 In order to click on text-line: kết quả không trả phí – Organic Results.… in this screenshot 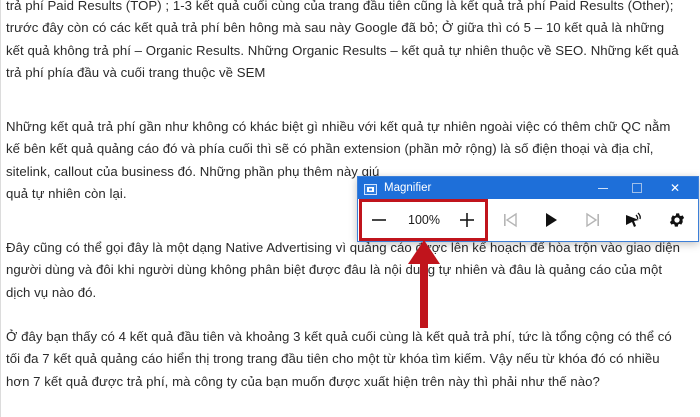, I will do `click(342, 50)`.